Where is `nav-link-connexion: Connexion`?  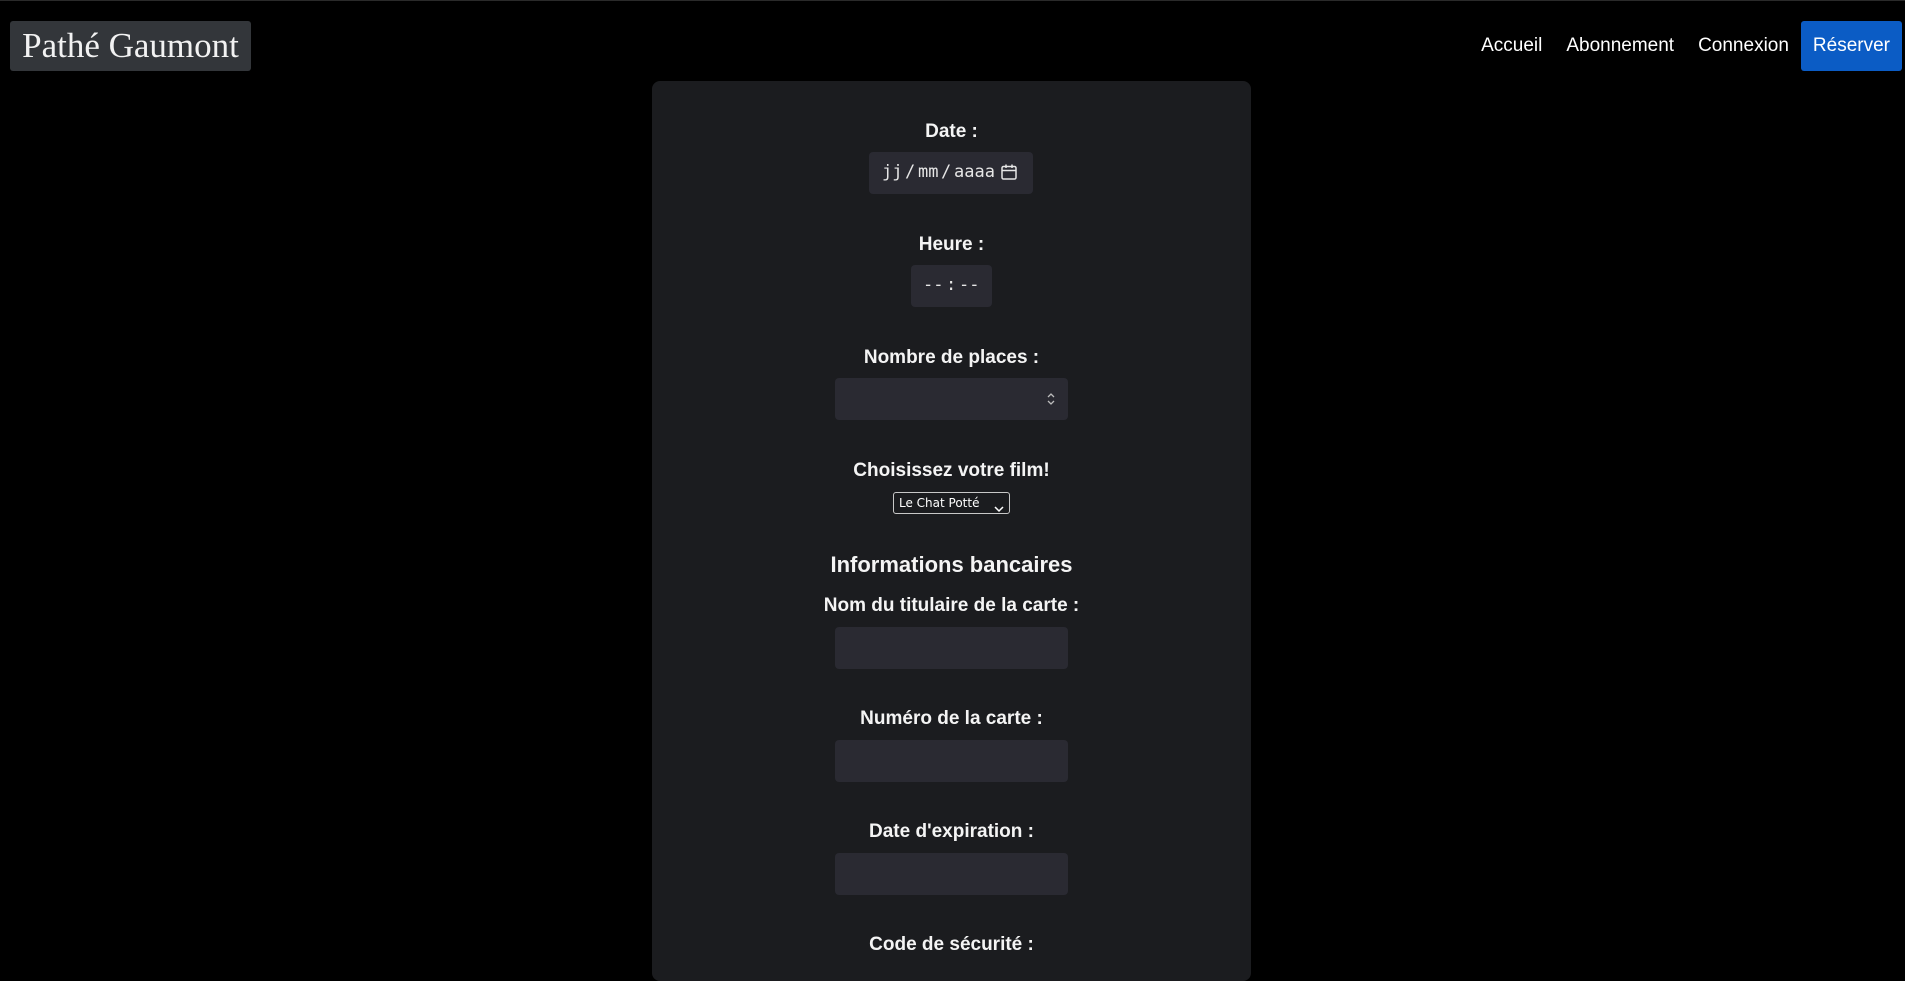
nav-link-connexion: Connexion is located at coordinates (1743, 46).